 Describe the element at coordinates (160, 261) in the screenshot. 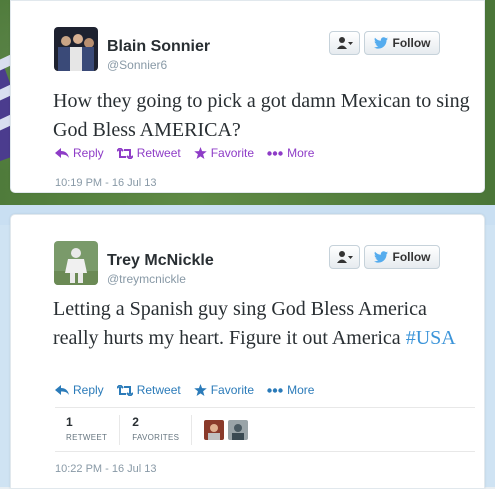

I see `display-name: Trey McNickle` at that location.